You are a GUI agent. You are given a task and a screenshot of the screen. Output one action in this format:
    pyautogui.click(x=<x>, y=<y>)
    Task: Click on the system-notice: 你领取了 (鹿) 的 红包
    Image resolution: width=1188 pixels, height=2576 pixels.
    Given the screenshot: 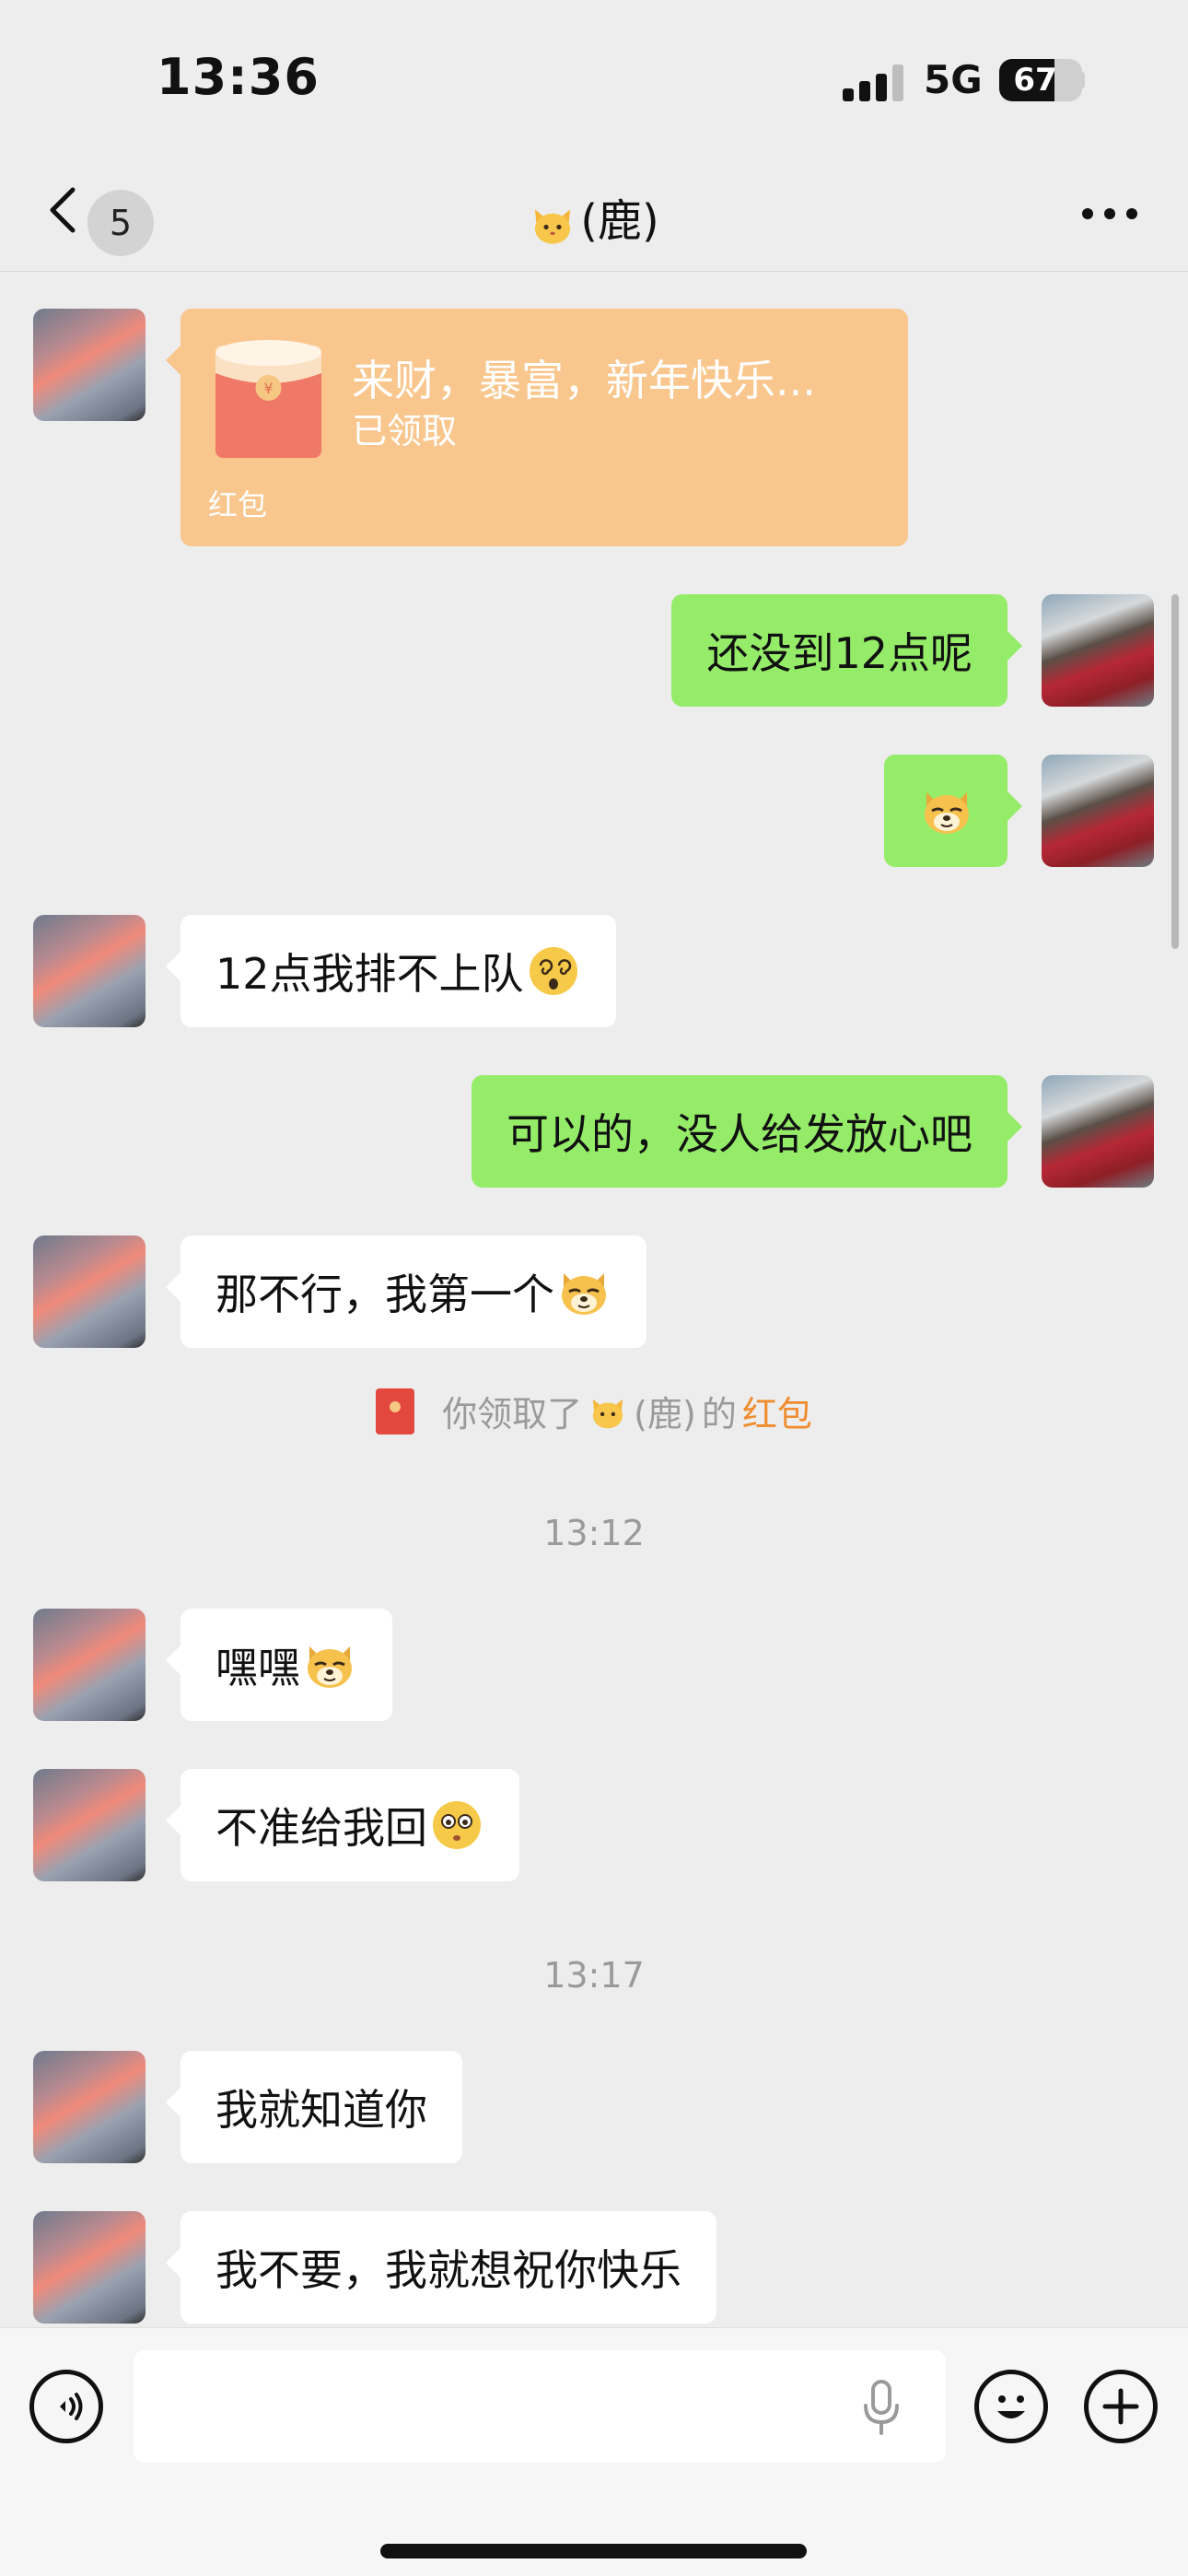 What is the action you would take?
    pyautogui.click(x=594, y=1411)
    